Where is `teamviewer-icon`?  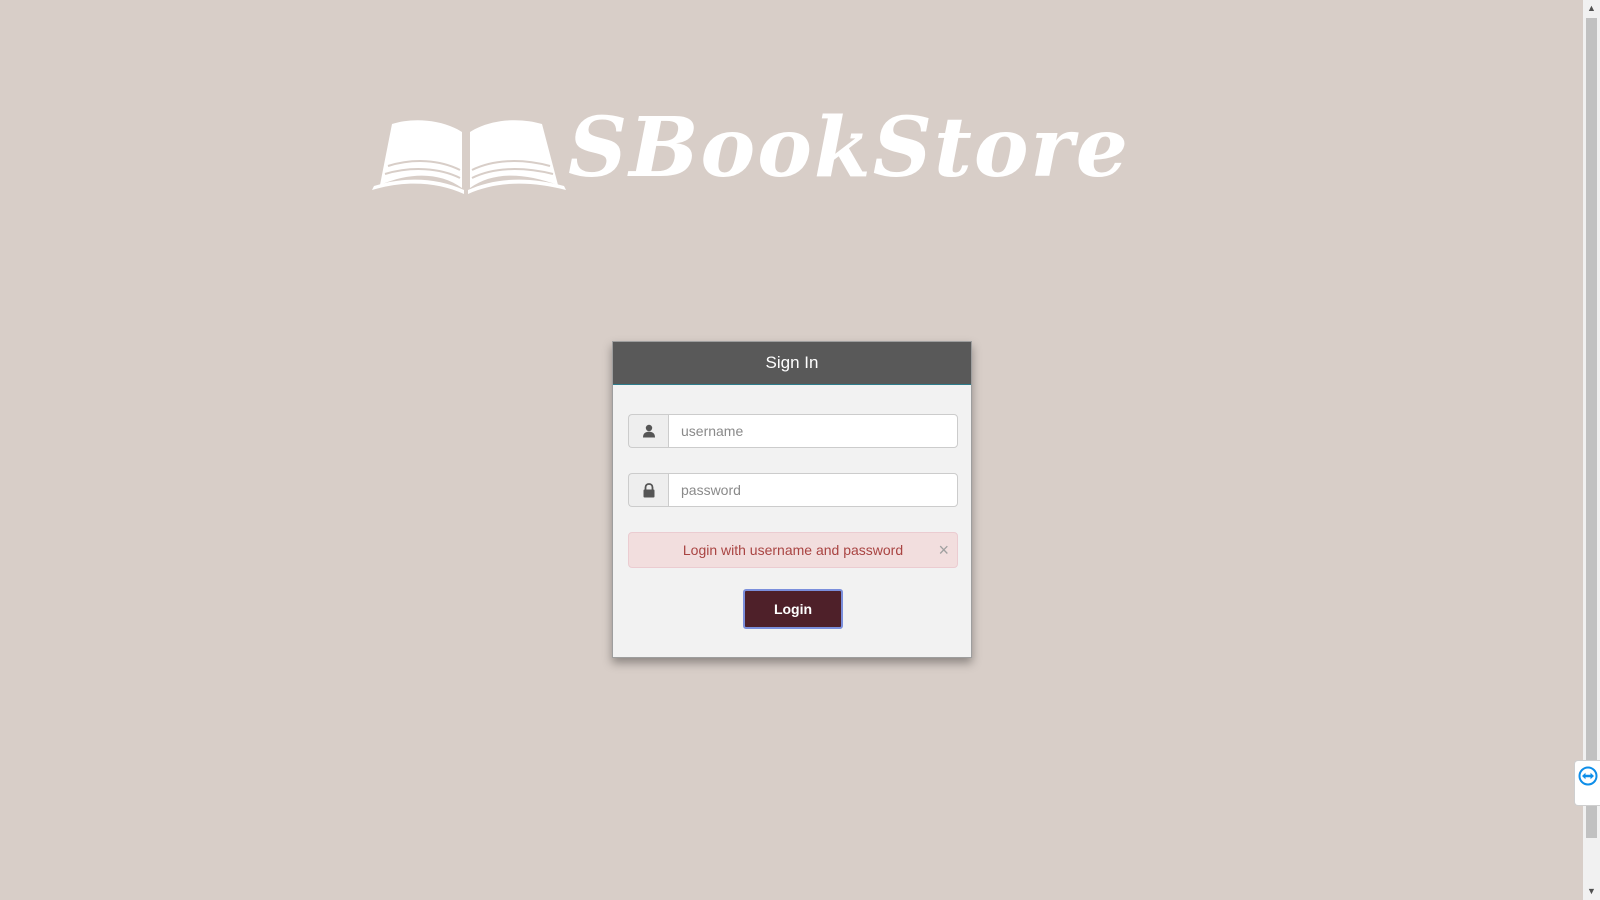
teamviewer-icon is located at coordinates (1587, 783).